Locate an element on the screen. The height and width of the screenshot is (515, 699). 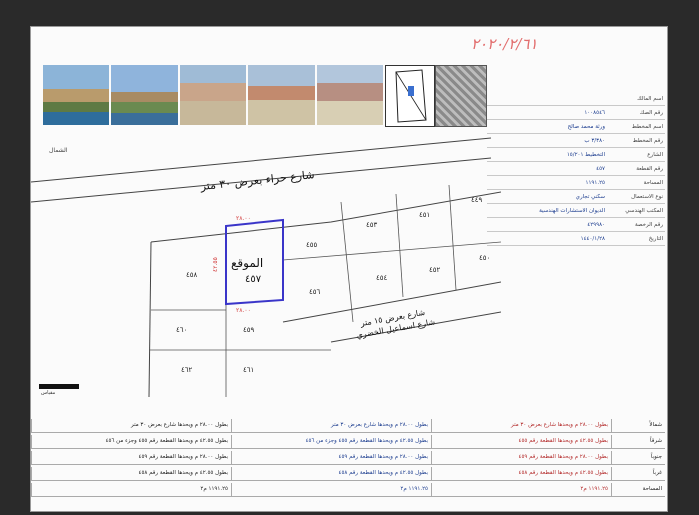
parcel-450: ٤٥٠ is located at coordinates (484, 258).